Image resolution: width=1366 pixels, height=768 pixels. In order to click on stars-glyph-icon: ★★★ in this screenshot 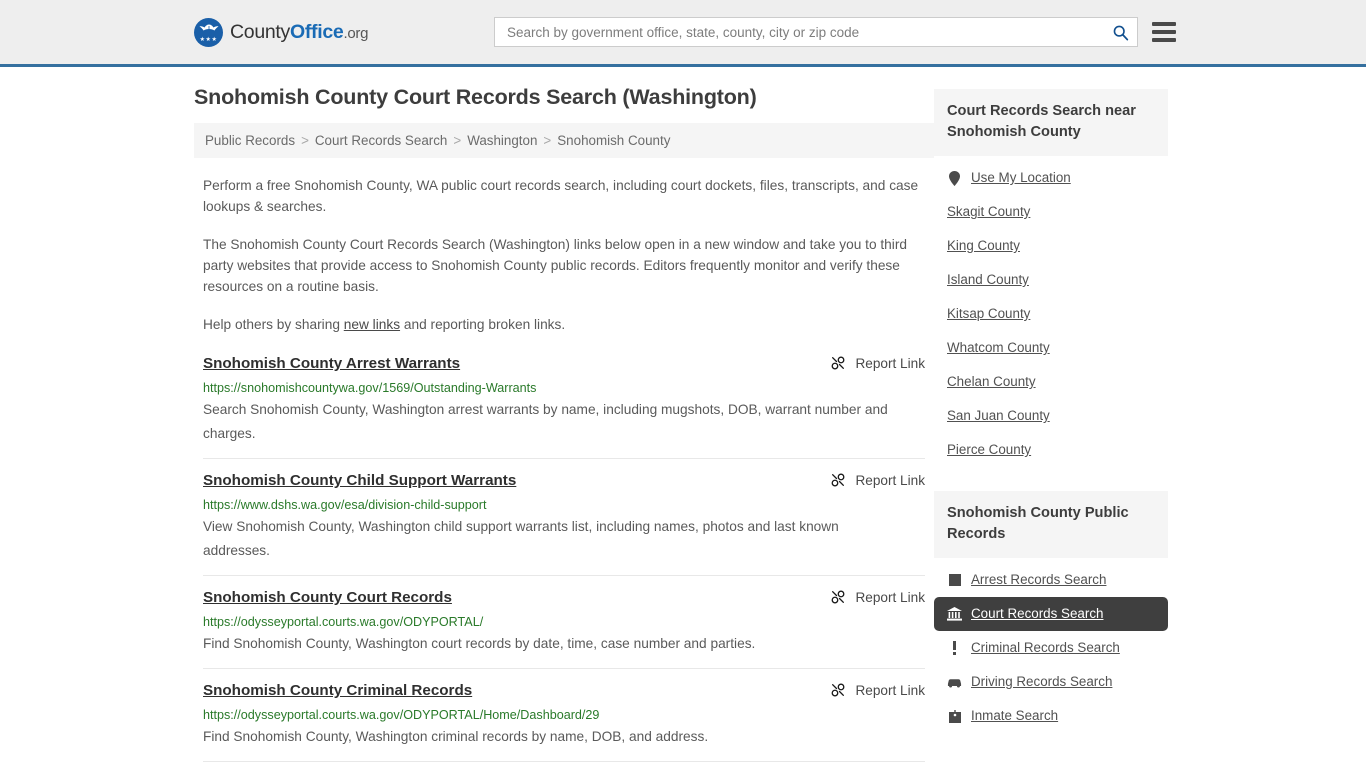, I will do `click(208, 39)`.